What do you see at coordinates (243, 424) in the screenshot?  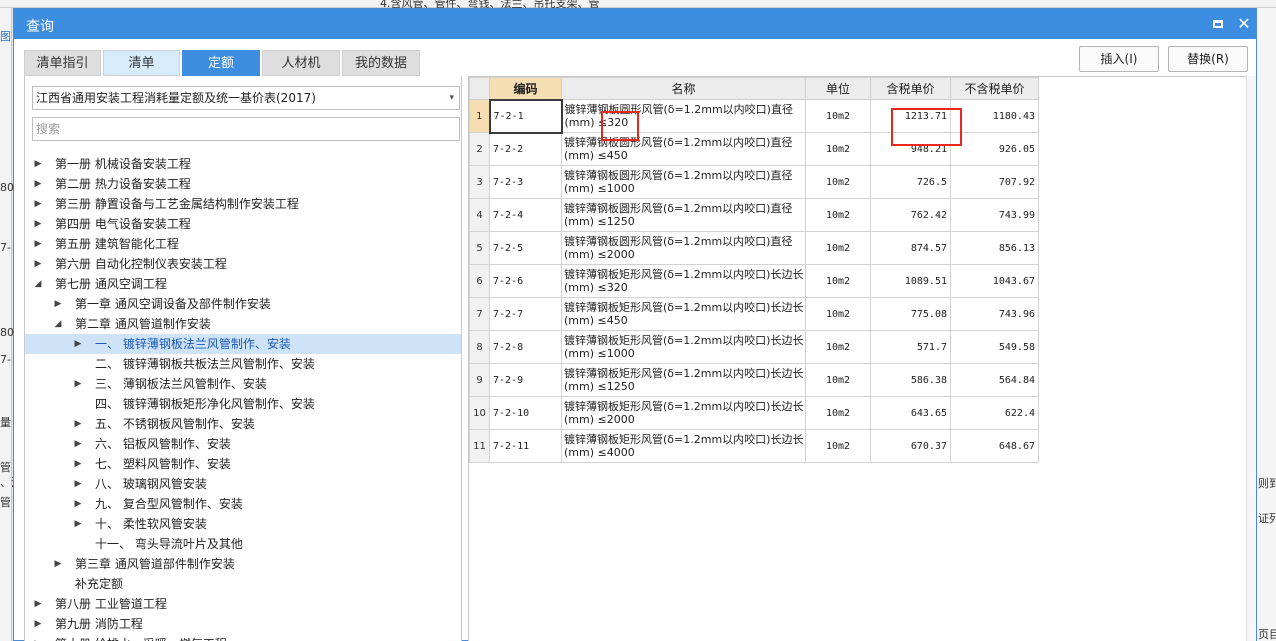 I see `tree-item: ▶ 五、 不锈钢板风管制作、安装` at bounding box center [243, 424].